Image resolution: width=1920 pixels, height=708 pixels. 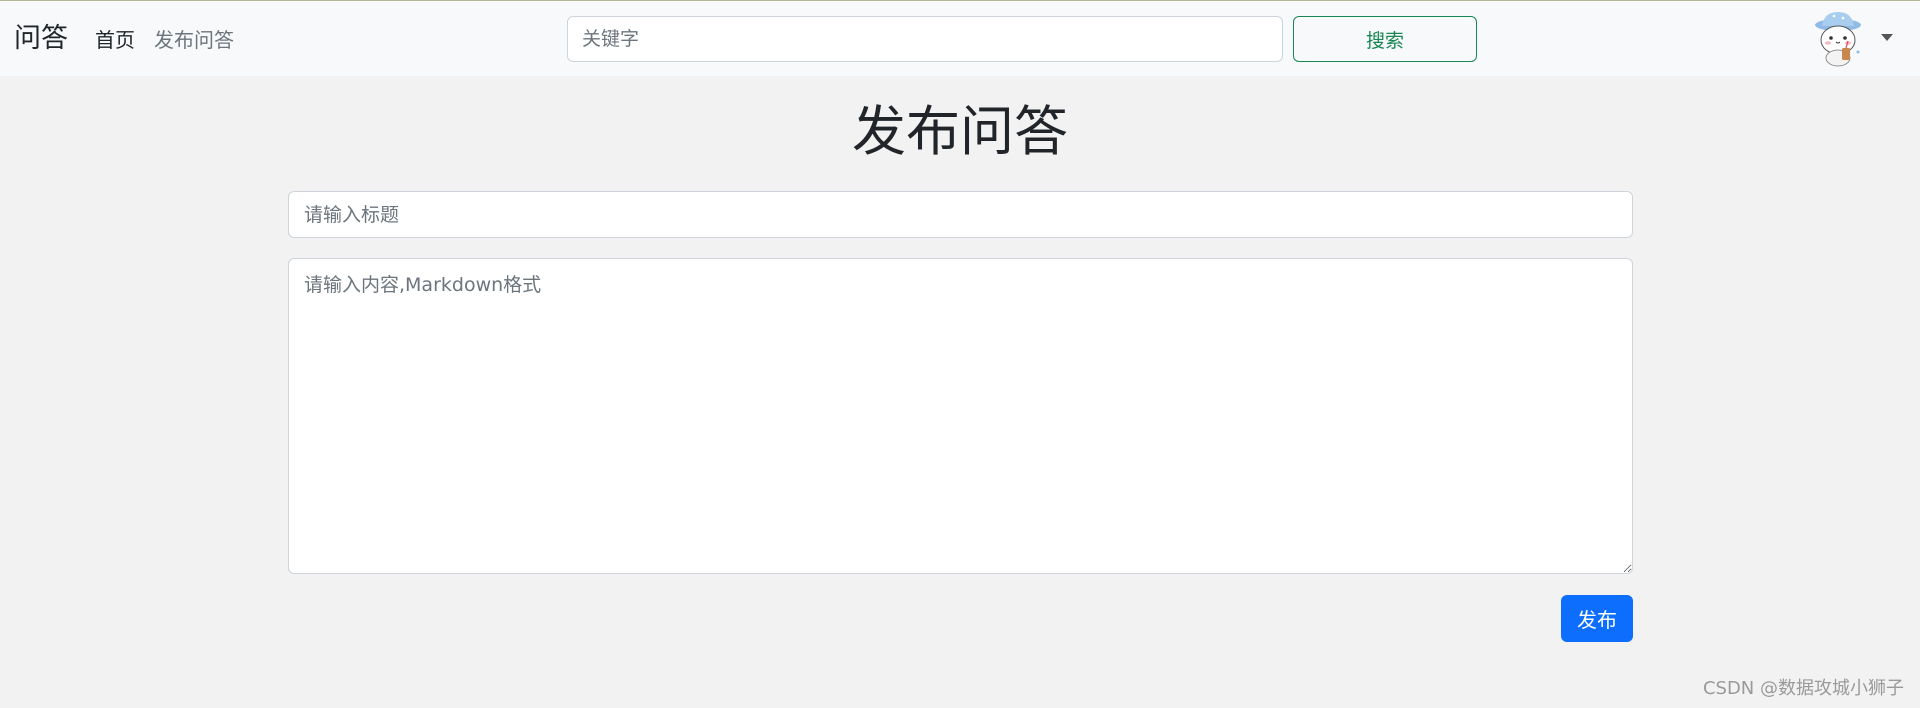 I want to click on search-button: 搜索, so click(x=1385, y=39).